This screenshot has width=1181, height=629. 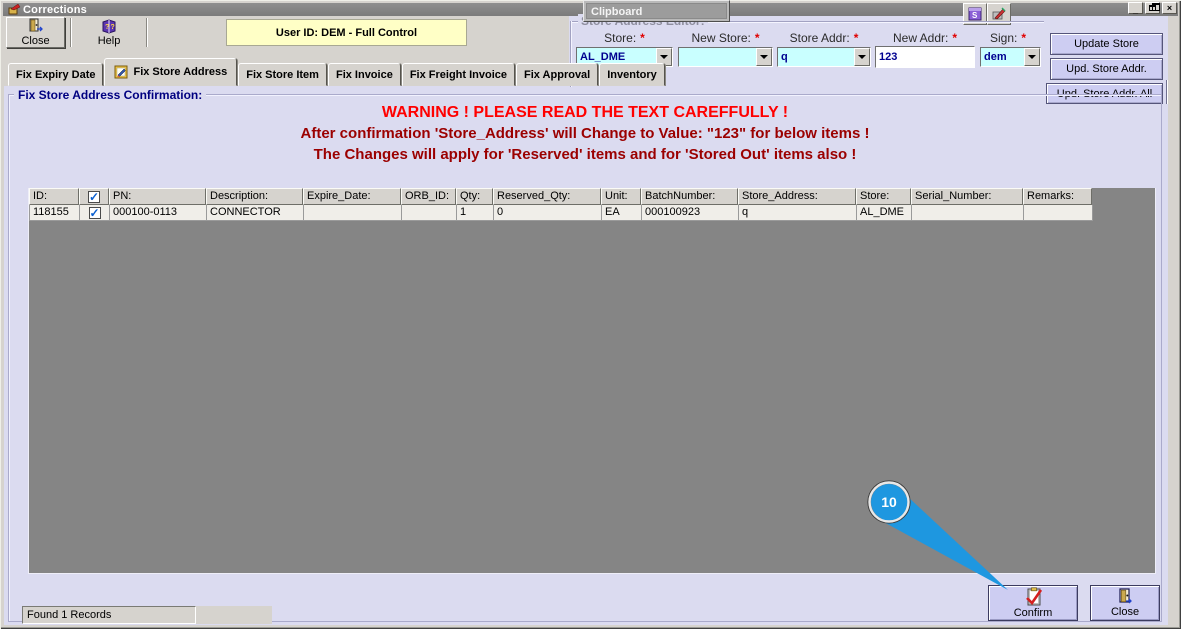 I want to click on update-store-button: Update Store, so click(x=1106, y=44).